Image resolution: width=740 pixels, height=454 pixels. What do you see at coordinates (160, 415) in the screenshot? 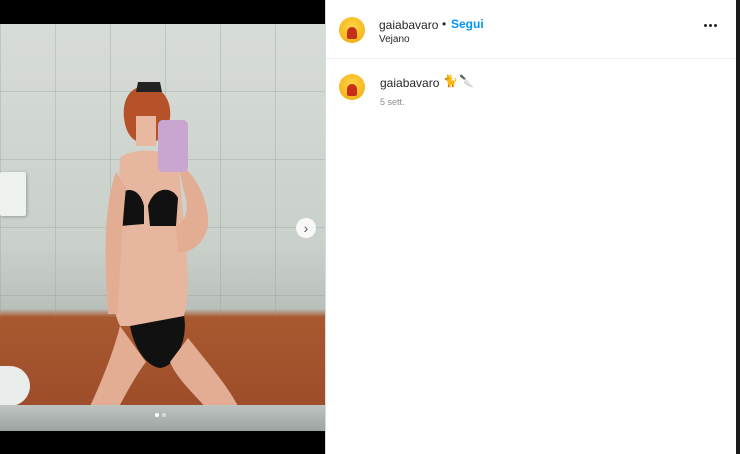
I see `carousel-indicator` at bounding box center [160, 415].